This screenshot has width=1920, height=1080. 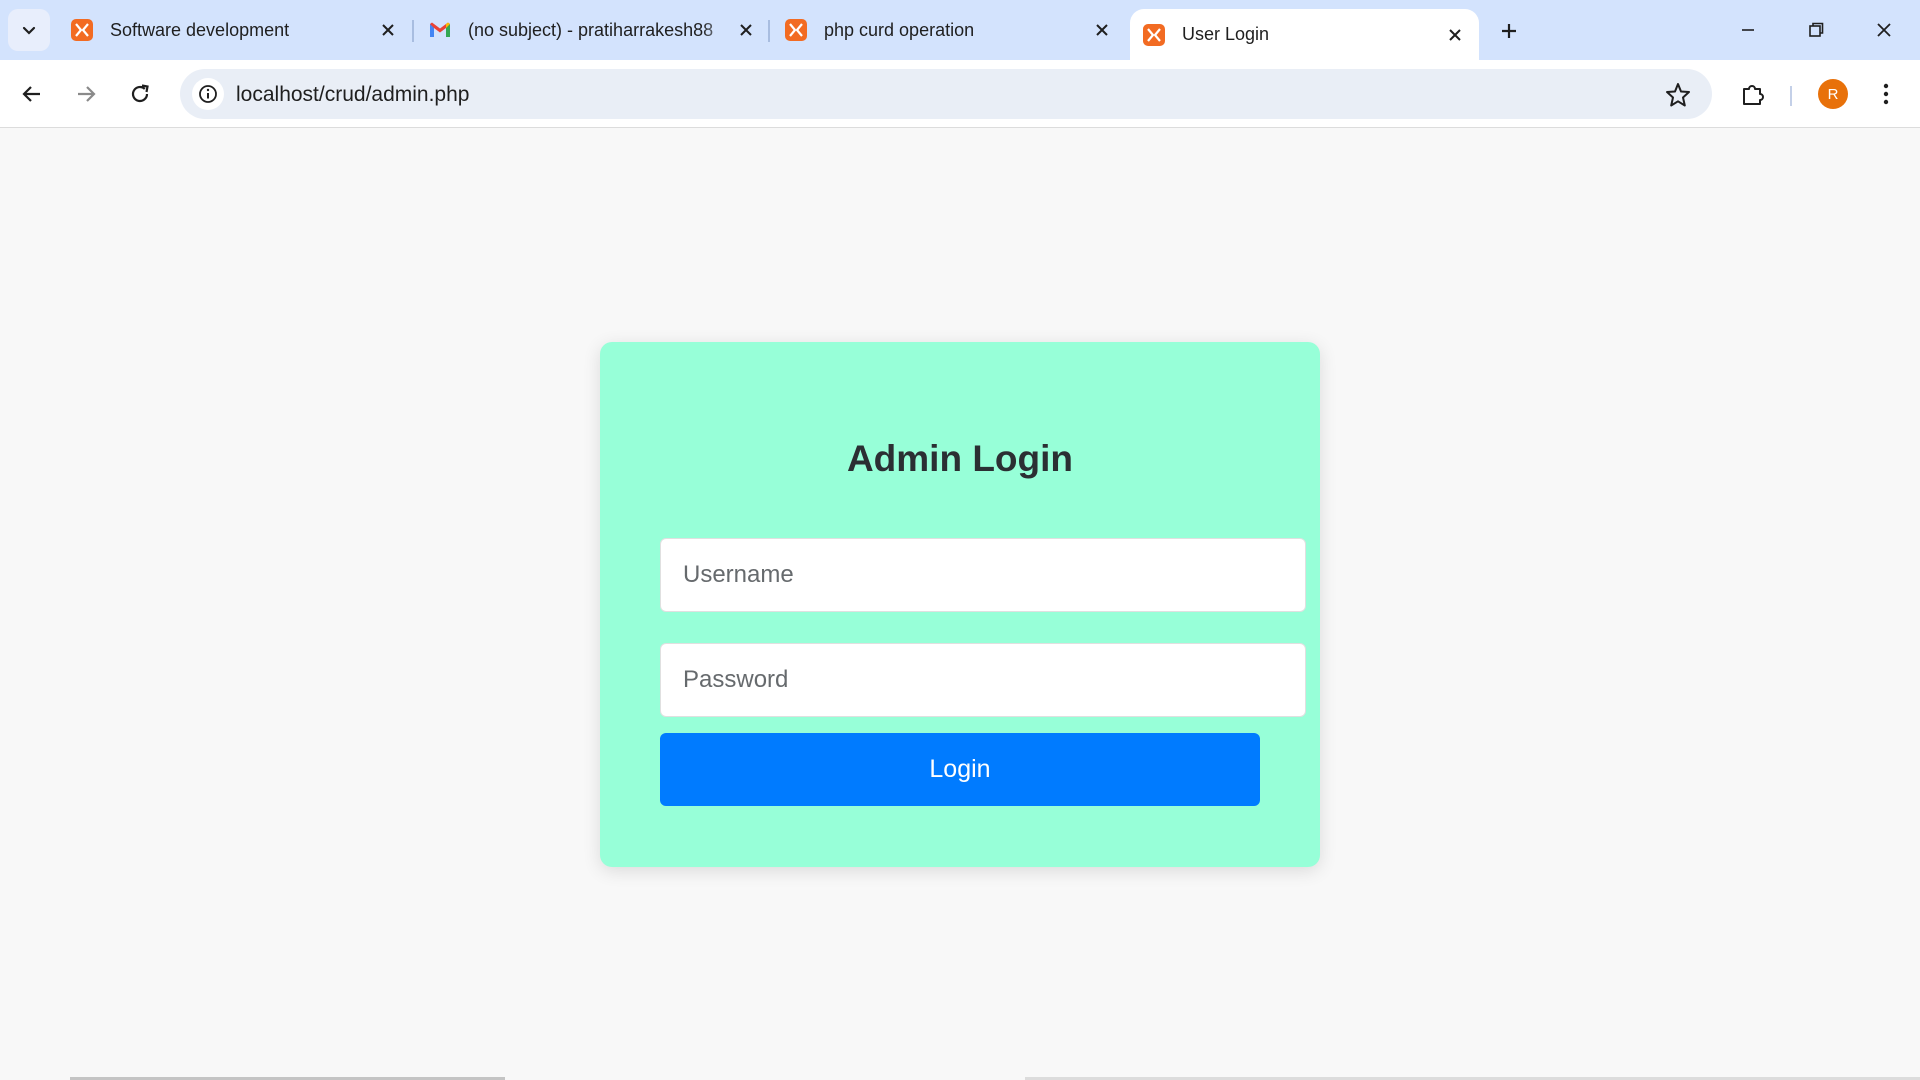 What do you see at coordinates (1791, 96) in the screenshot?
I see `toolbar-divider` at bounding box center [1791, 96].